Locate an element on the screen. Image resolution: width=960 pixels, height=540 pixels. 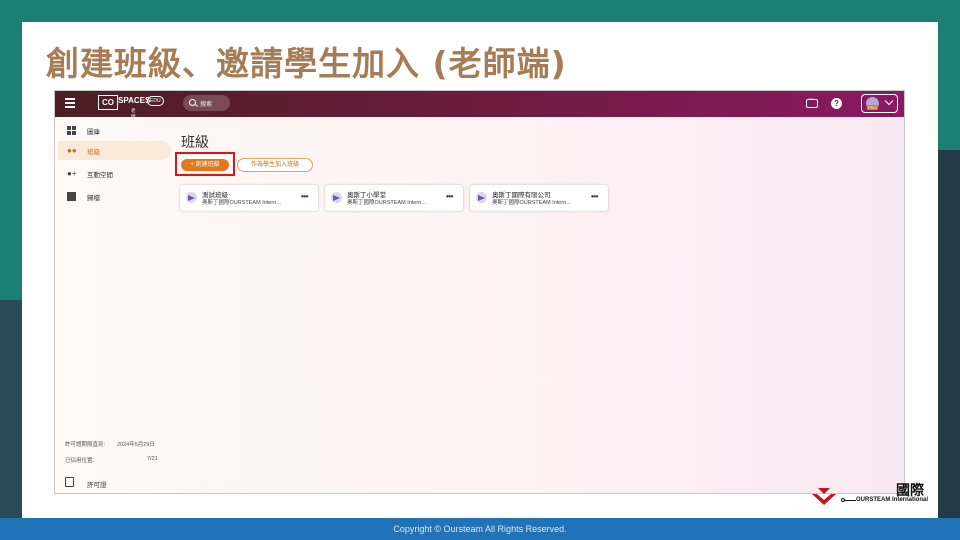
page-title: 班級 is located at coordinates (195, 143).